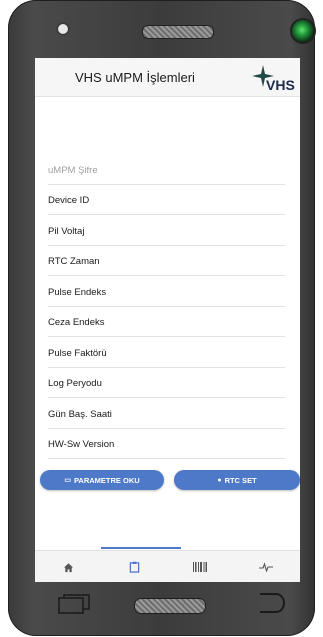 This screenshot has width=323, height=637. I want to click on list-item-label: RTC Zaman, so click(74, 261).